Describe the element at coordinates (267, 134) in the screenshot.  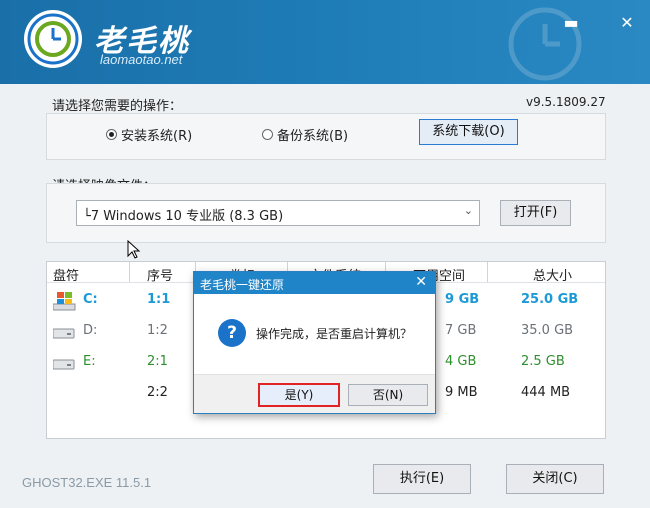
I see `radio-unselected-icon` at that location.